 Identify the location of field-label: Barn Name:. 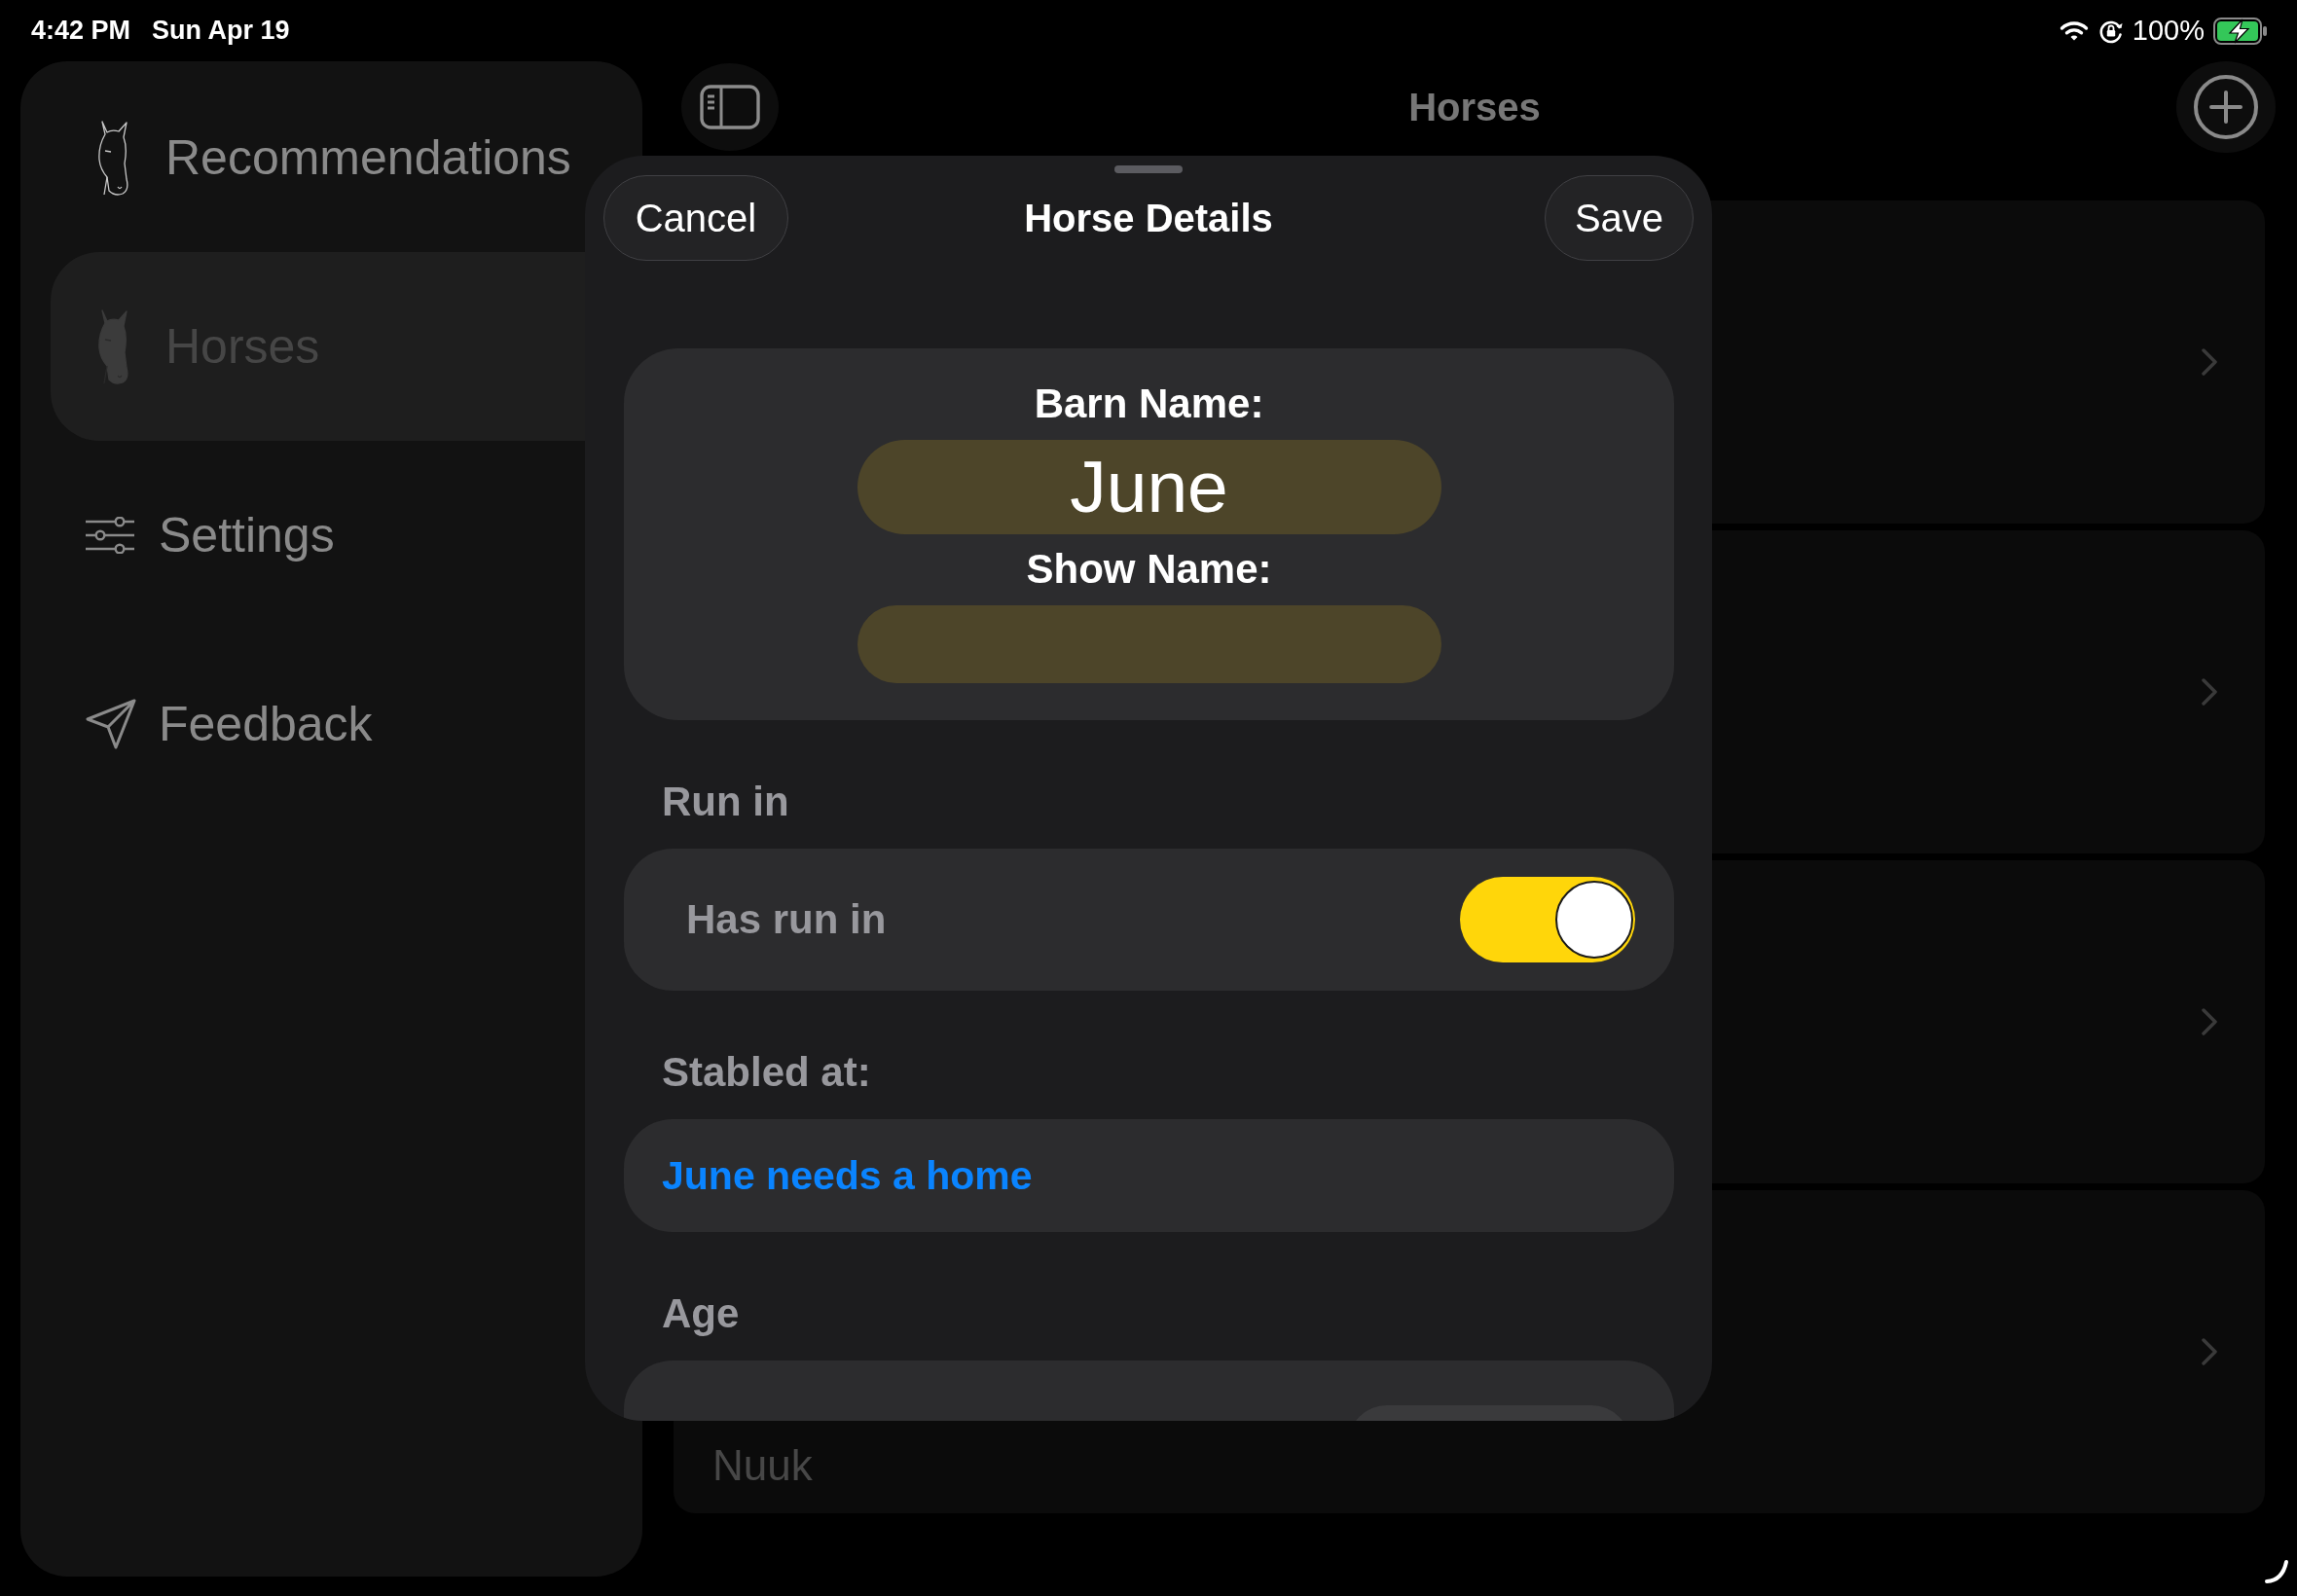
(1149, 404).